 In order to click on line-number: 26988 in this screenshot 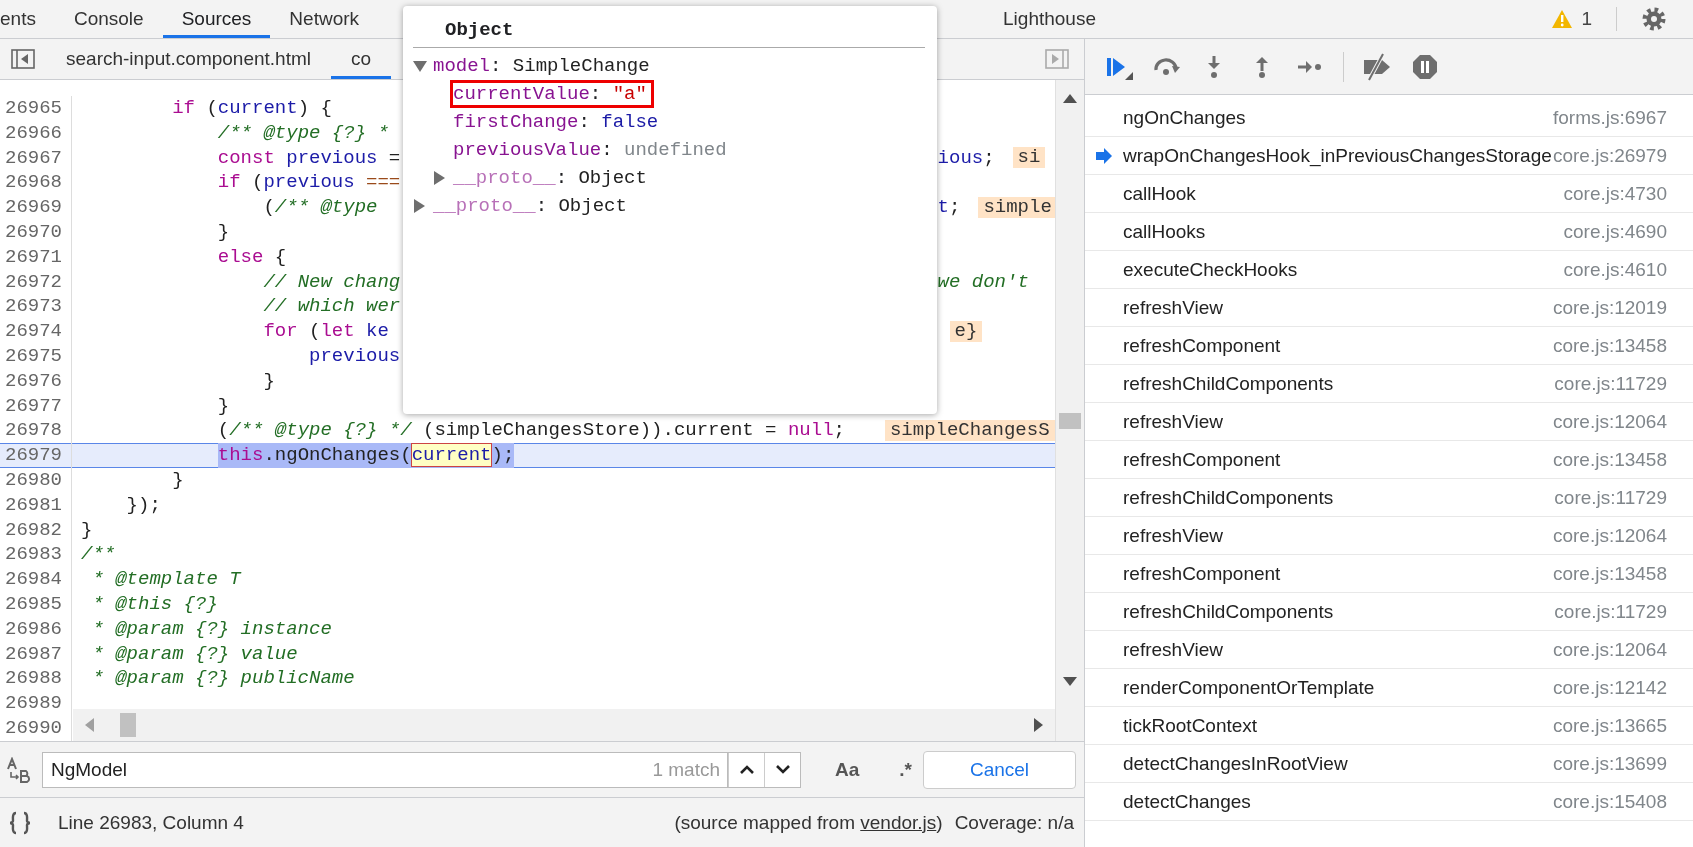, I will do `click(36, 679)`.